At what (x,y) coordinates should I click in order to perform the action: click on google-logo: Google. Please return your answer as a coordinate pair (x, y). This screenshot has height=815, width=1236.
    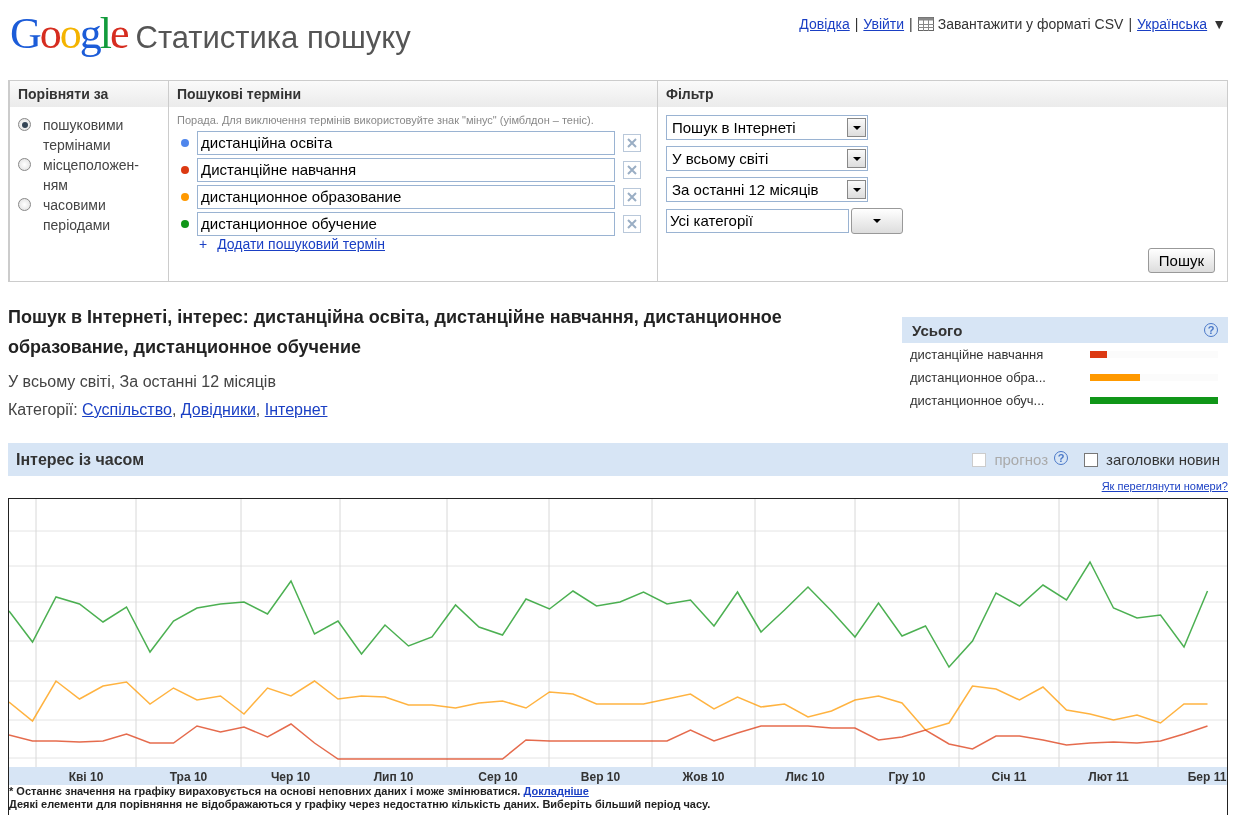
    Looking at the image, I should click on (69, 33).